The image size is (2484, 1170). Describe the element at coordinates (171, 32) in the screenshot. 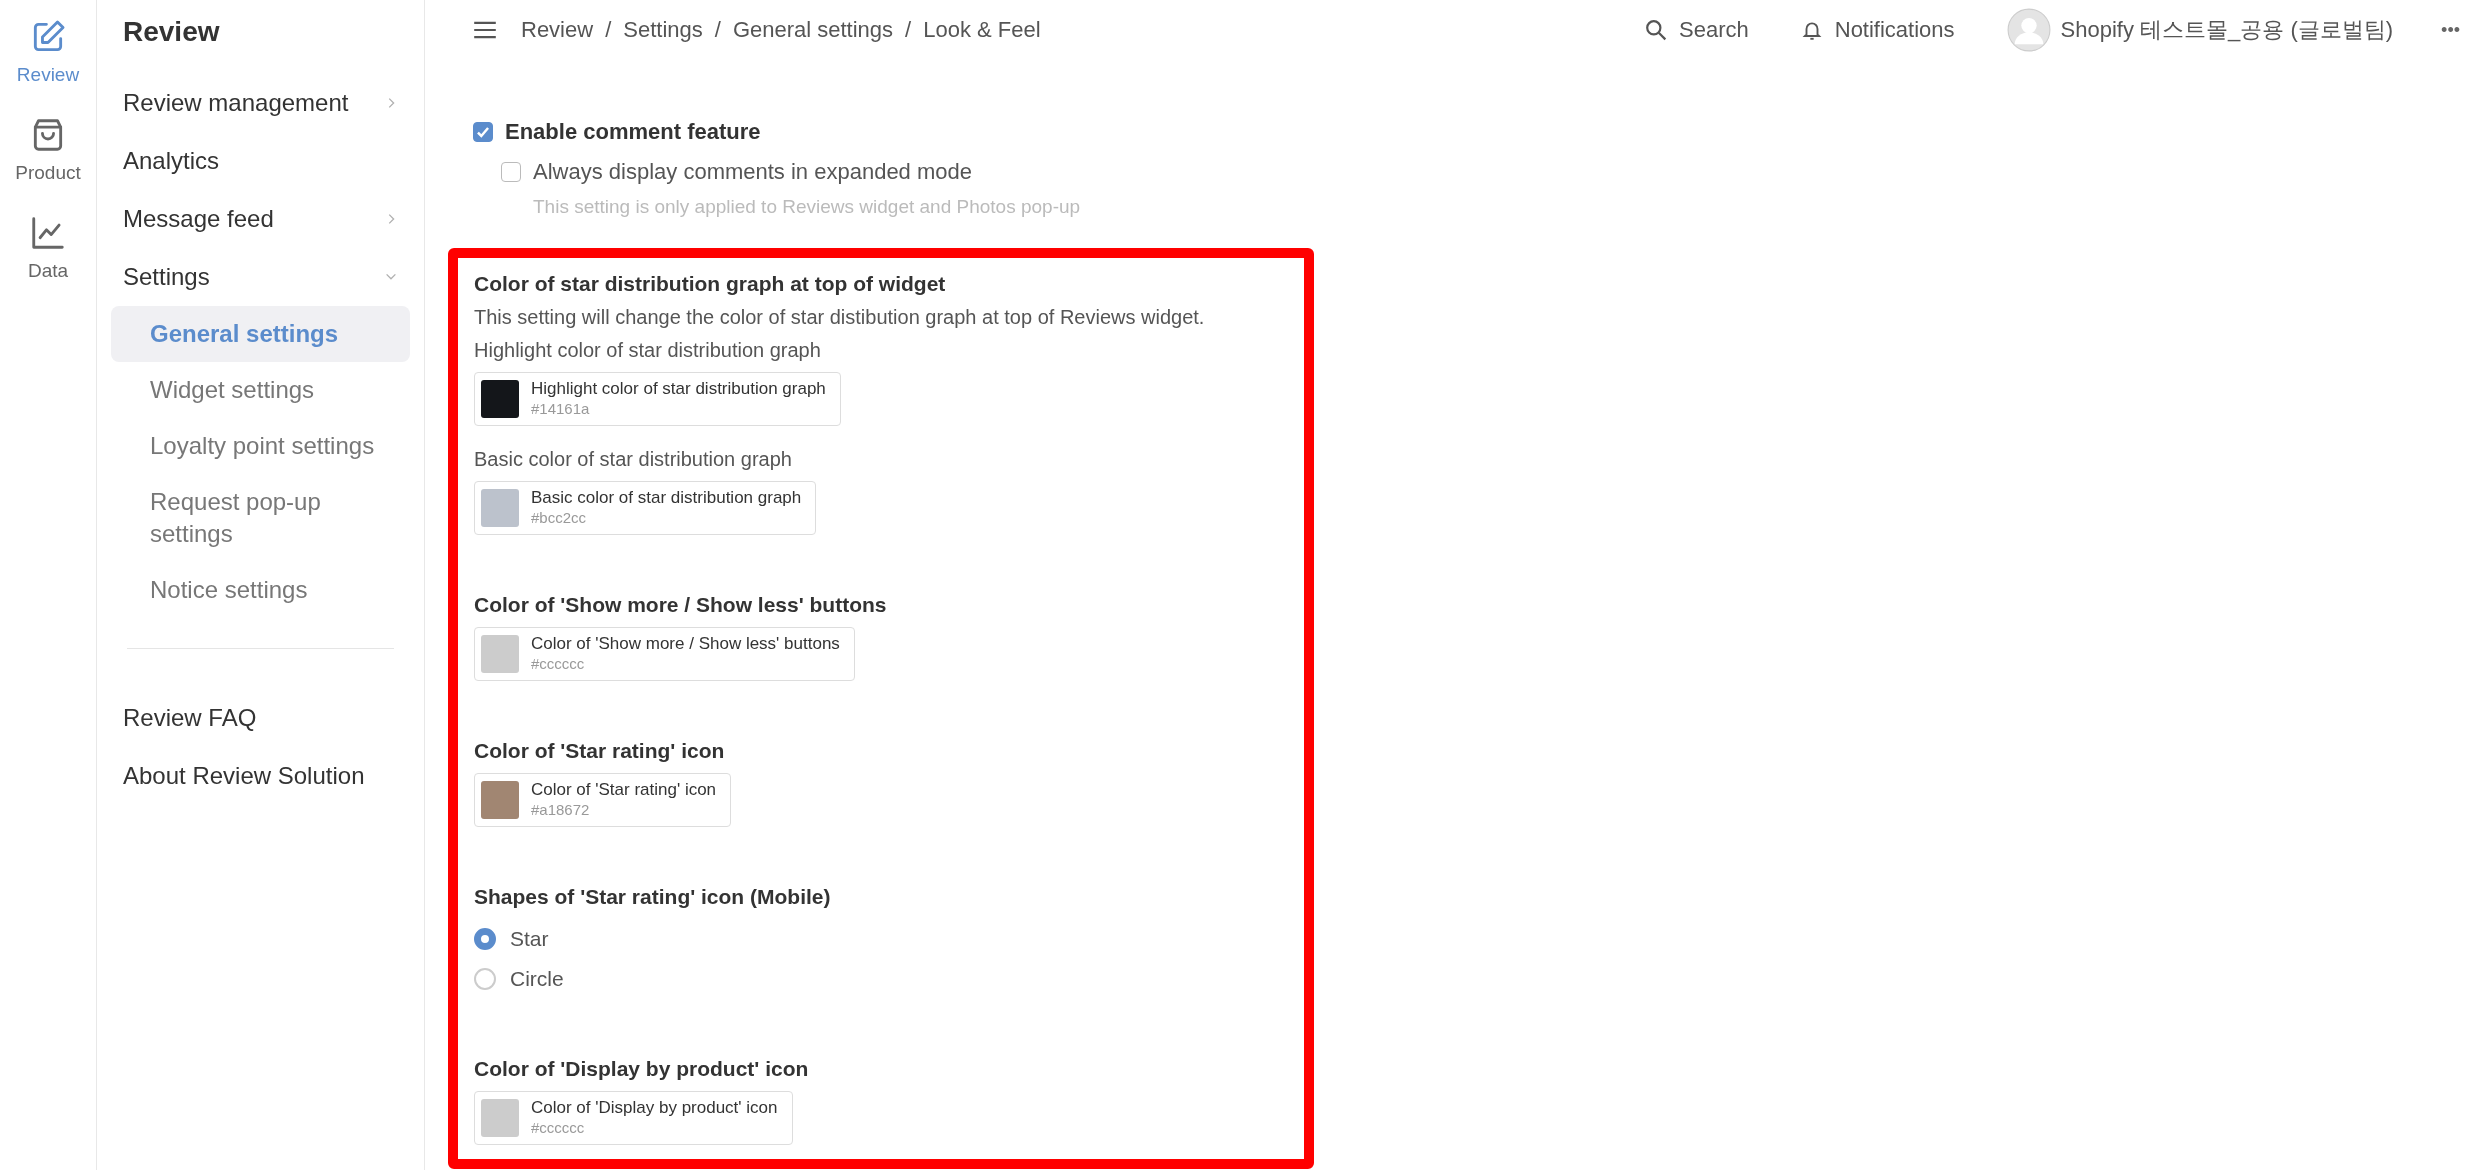

I see `sidebar-title: Review` at that location.